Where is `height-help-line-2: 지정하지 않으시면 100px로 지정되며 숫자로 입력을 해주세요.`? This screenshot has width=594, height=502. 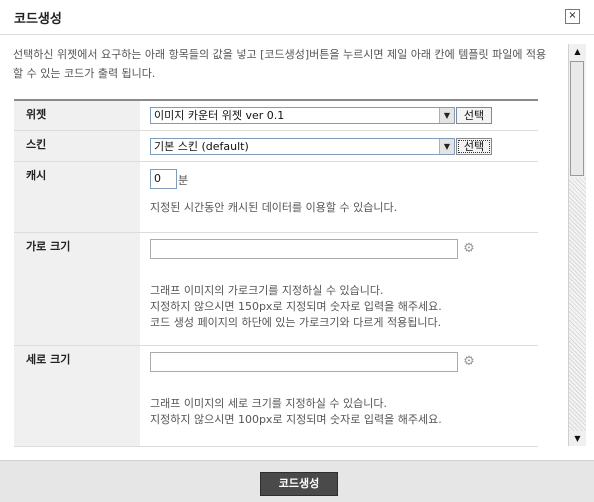 height-help-line-2: 지정하지 않으시면 100px로 지정되며 숫자로 입력을 해주세요. is located at coordinates (296, 419).